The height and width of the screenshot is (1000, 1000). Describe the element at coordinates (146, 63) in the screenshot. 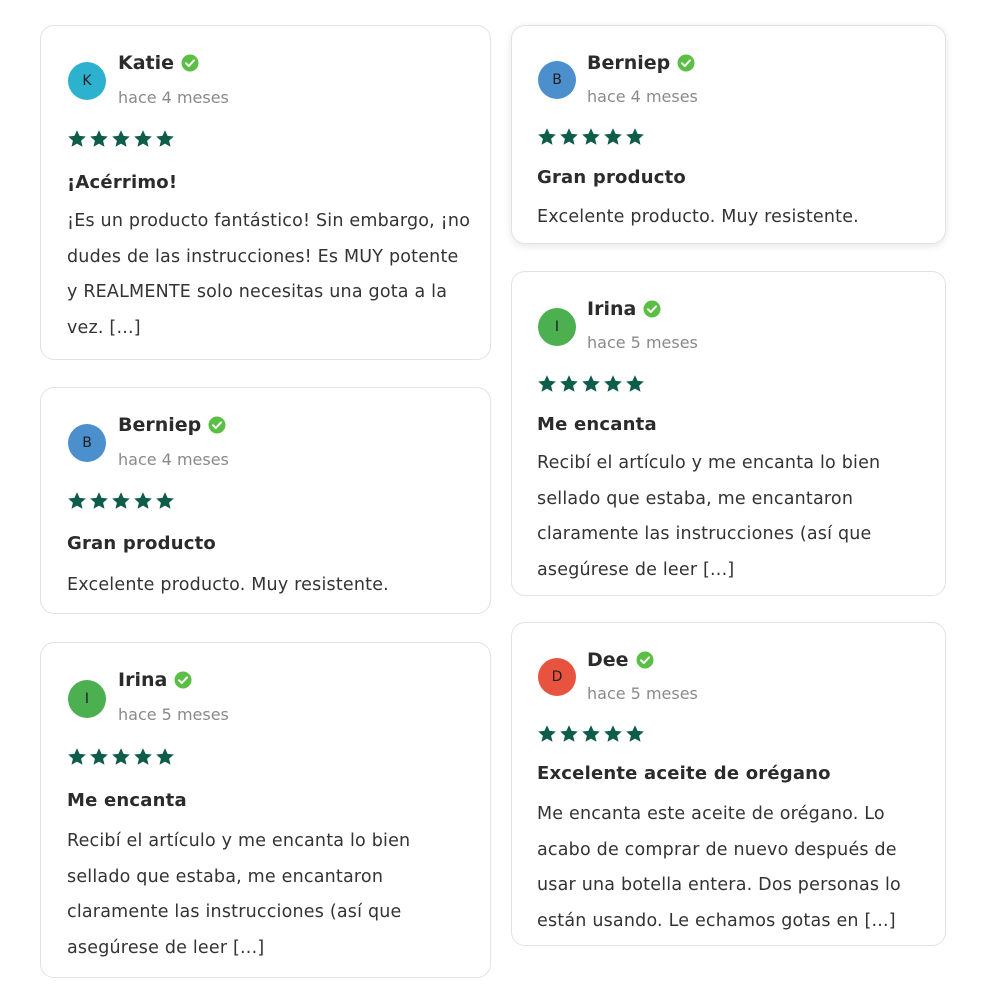

I see `author-name: Katie` at that location.